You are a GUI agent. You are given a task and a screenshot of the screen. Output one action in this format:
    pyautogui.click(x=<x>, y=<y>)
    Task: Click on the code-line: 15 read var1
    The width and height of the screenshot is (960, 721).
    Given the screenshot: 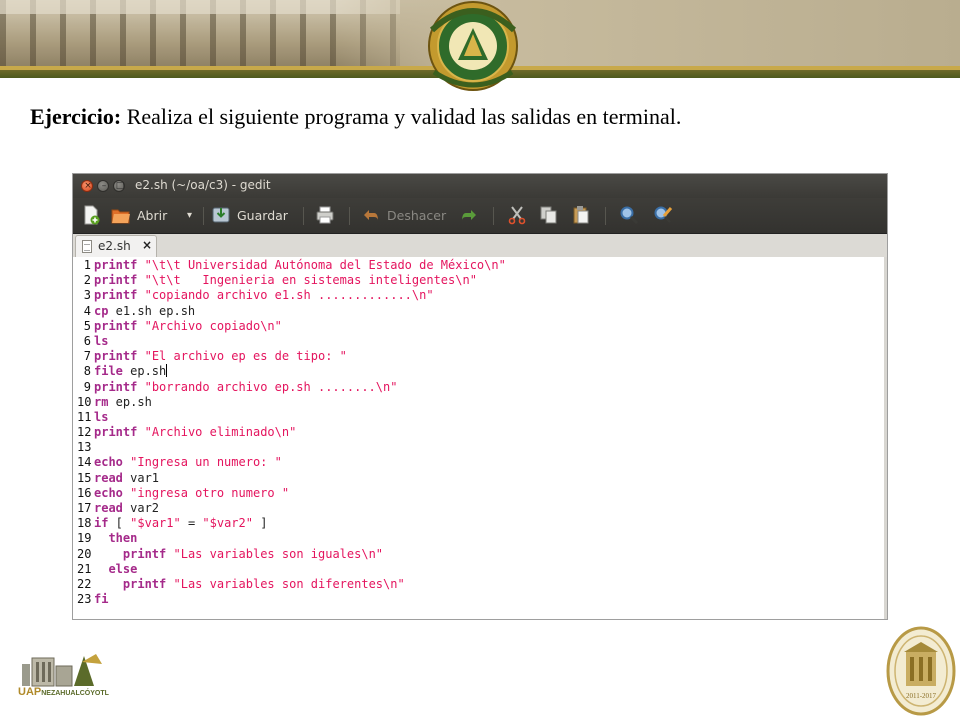 What is the action you would take?
    pyautogui.click(x=291, y=478)
    